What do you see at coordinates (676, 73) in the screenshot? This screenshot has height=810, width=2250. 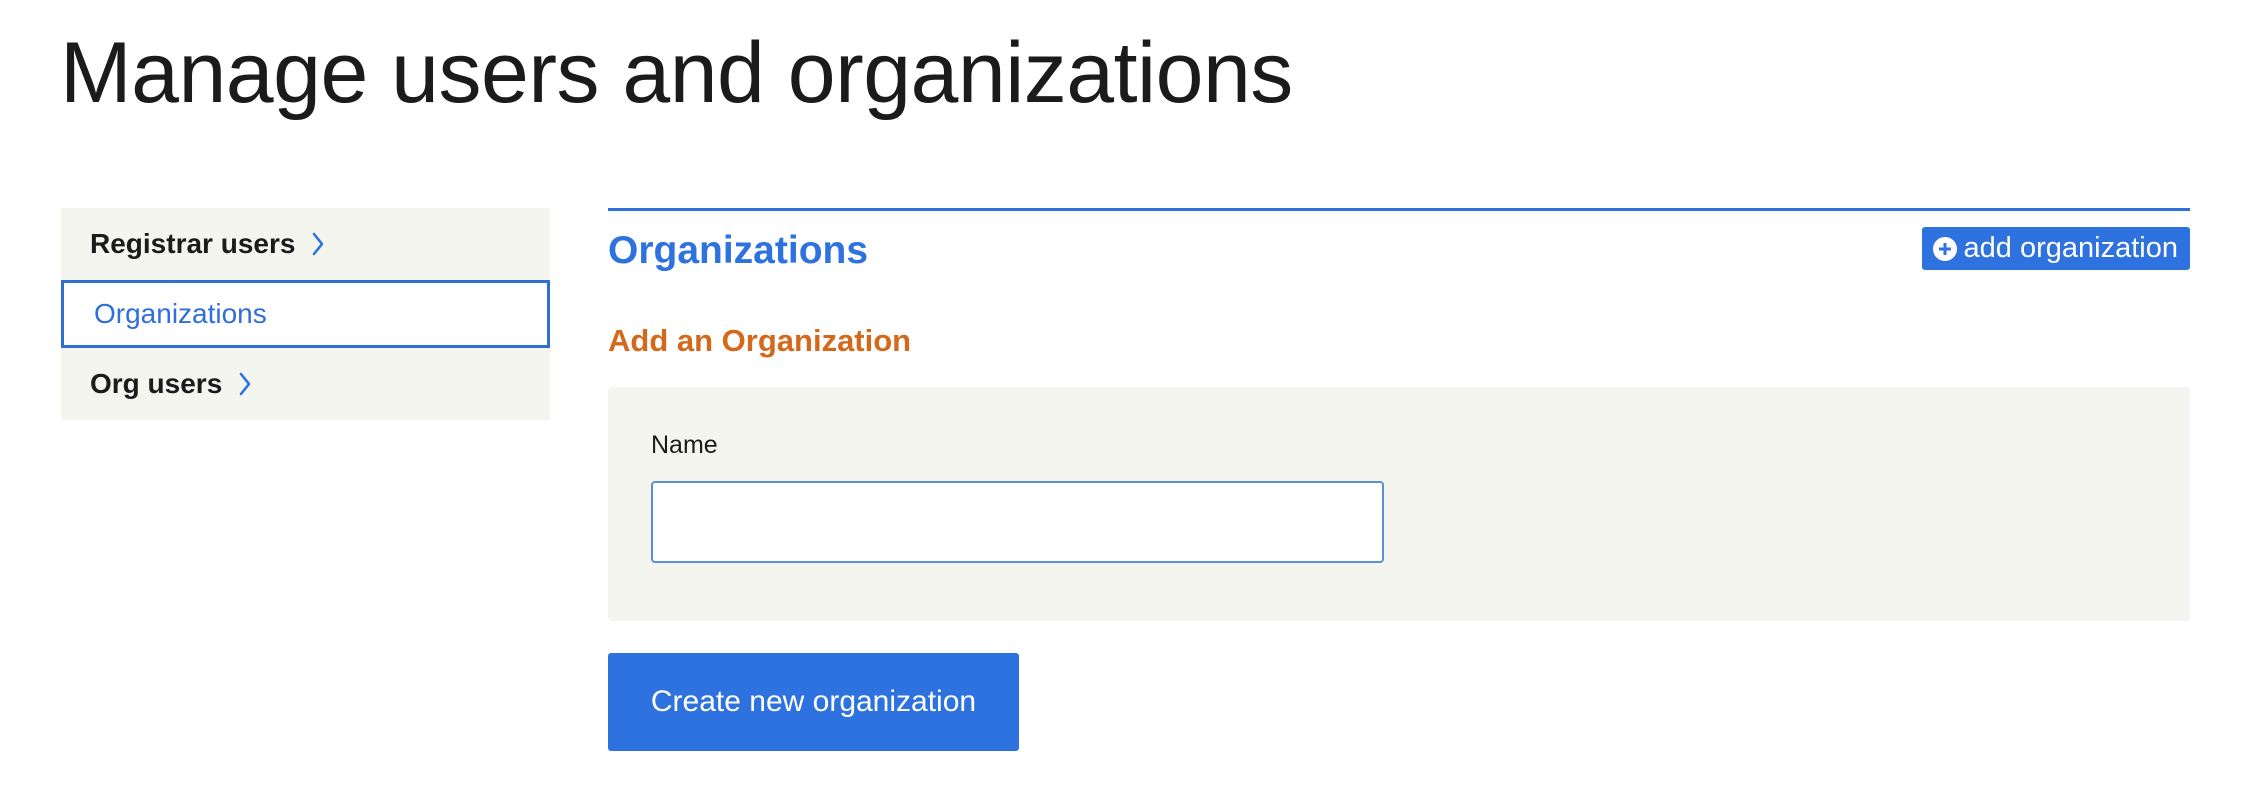 I see `page-title: Manage users and organizations` at bounding box center [676, 73].